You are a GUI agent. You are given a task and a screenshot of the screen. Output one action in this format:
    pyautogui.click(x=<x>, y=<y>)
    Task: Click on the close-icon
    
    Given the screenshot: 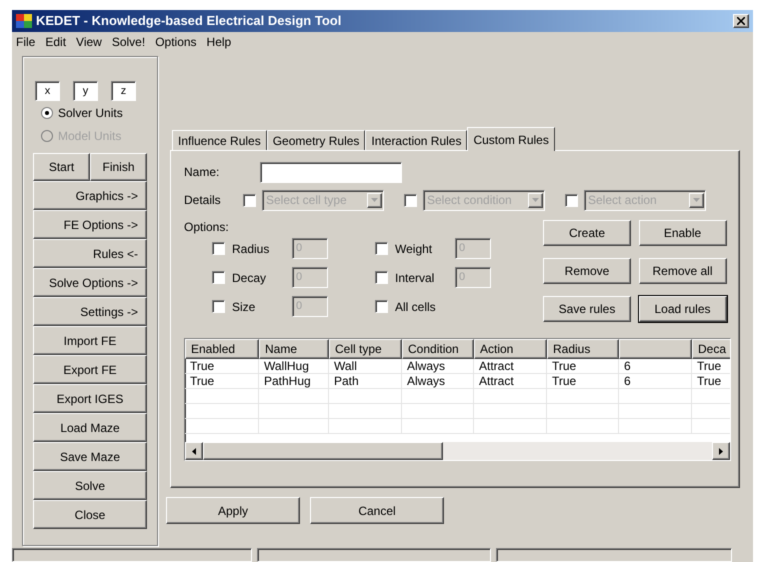 What is the action you would take?
    pyautogui.click(x=741, y=21)
    